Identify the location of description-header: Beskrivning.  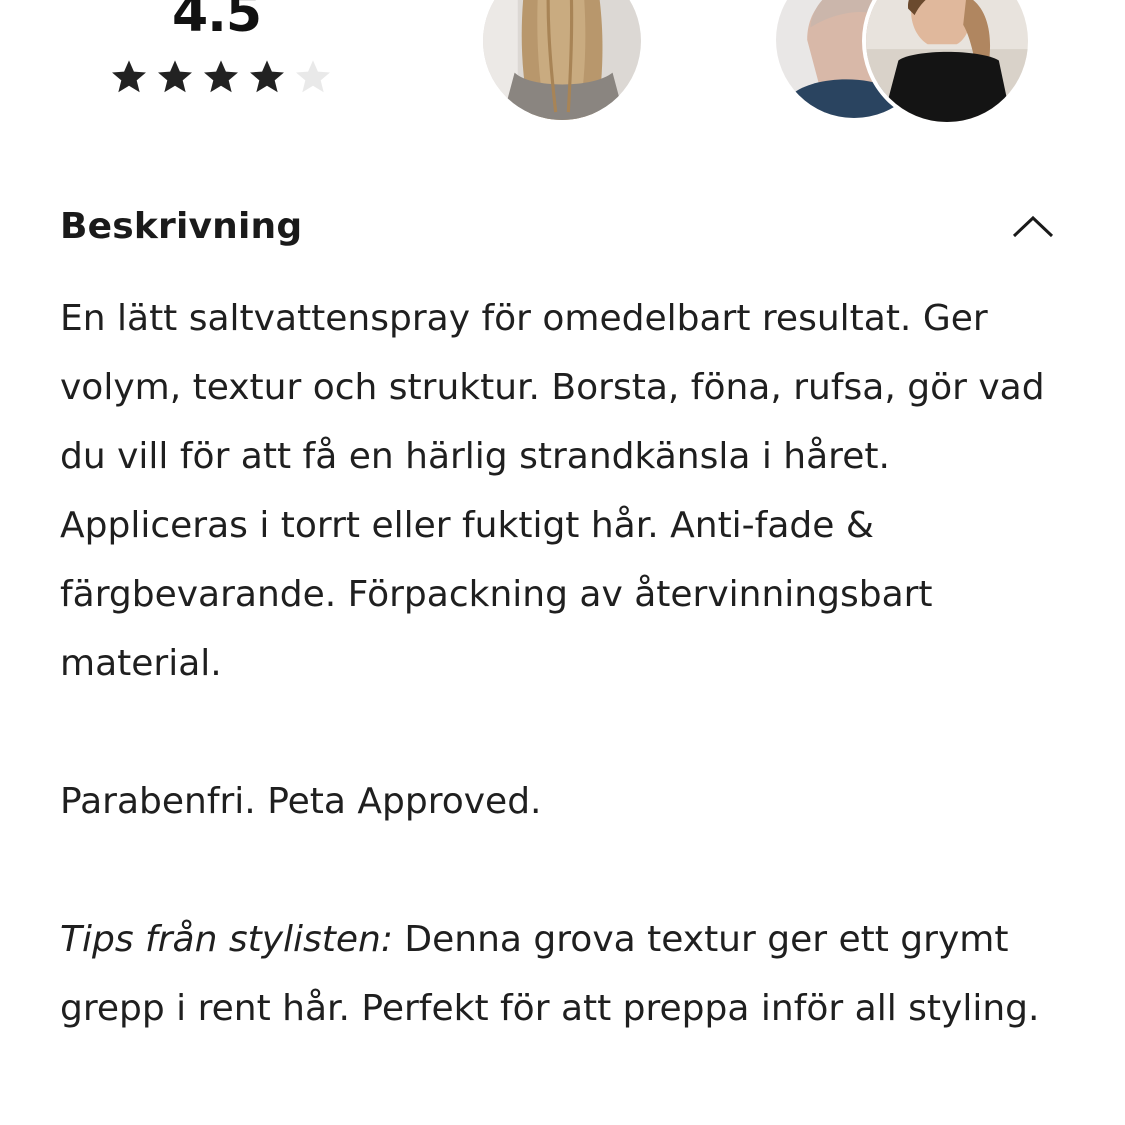
(560, 226).